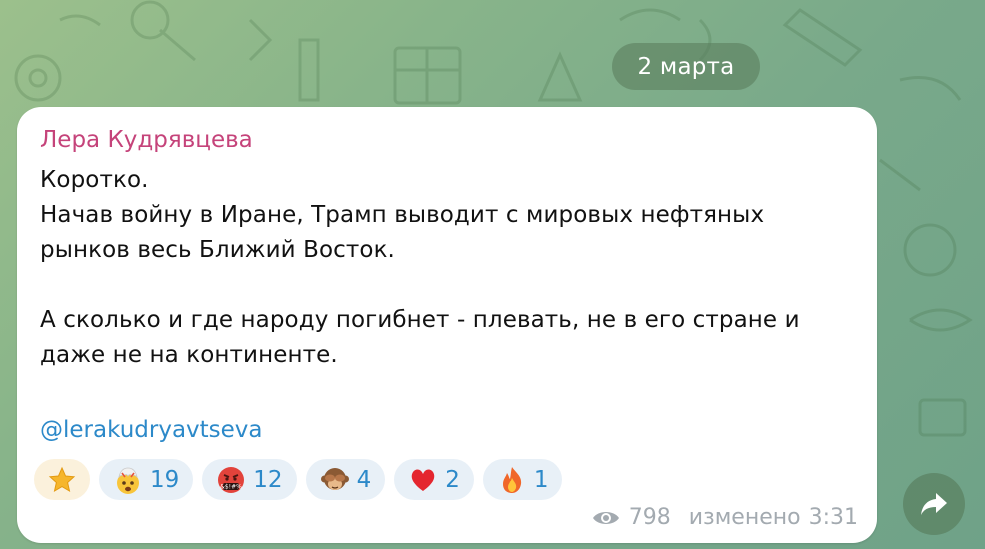 Image resolution: width=985 pixels, height=549 pixels. I want to click on reaction-star, so click(62, 479).